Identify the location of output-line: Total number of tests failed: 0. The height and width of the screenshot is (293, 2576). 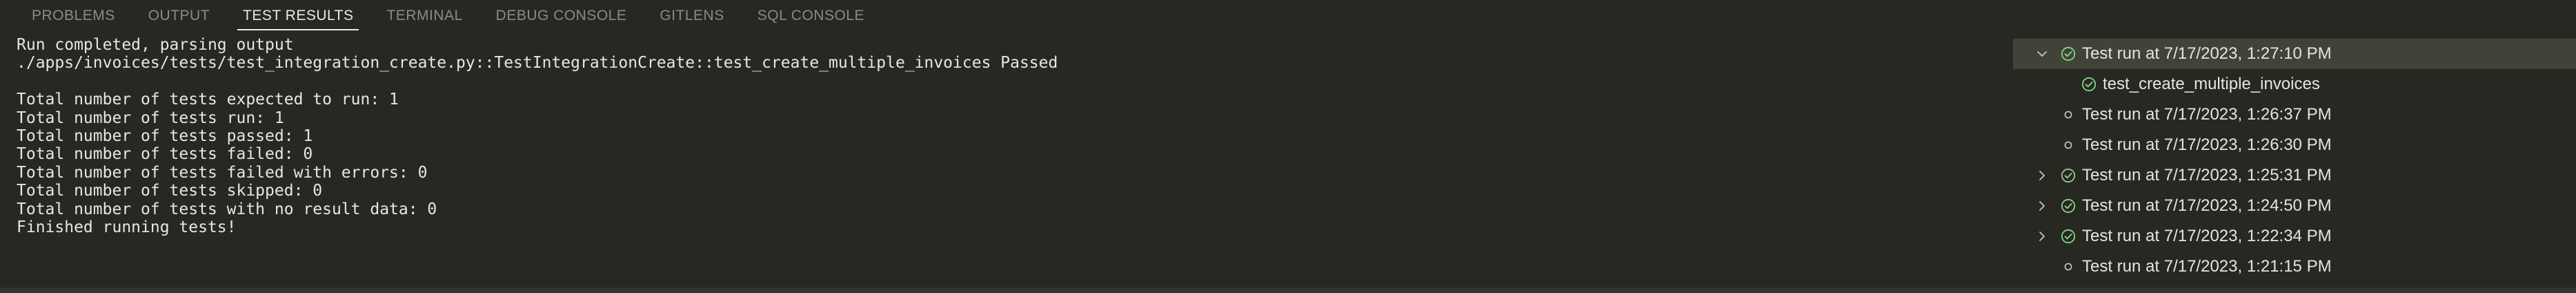
(165, 154).